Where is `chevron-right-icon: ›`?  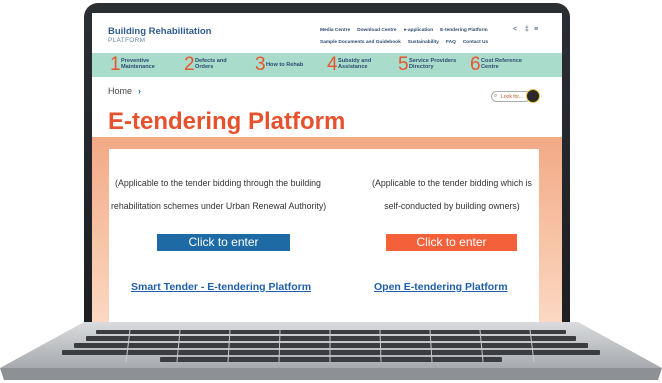
chevron-right-icon: › is located at coordinates (140, 91).